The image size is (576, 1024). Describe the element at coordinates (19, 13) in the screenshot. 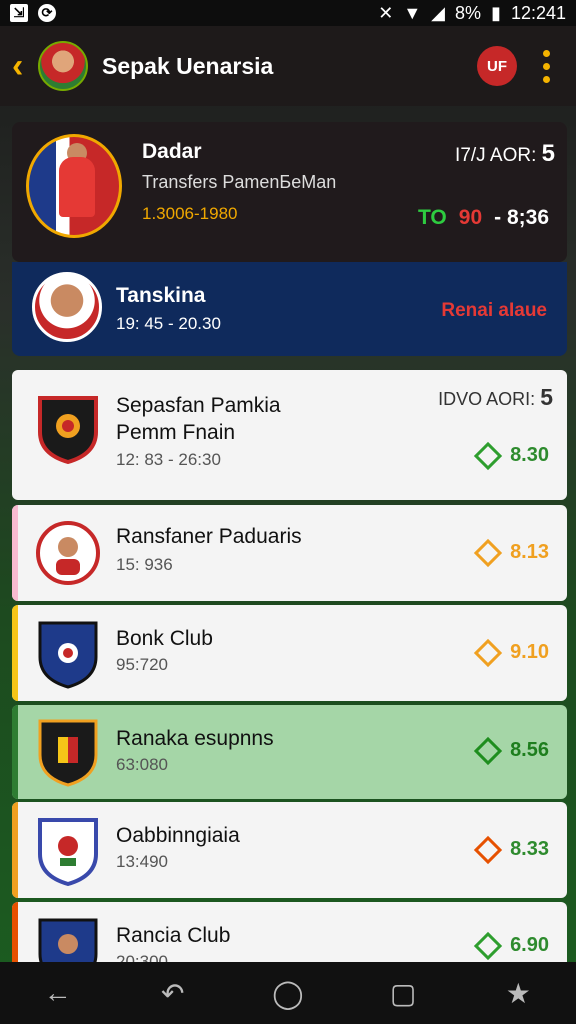

I see `notification-icon: ⇲` at that location.